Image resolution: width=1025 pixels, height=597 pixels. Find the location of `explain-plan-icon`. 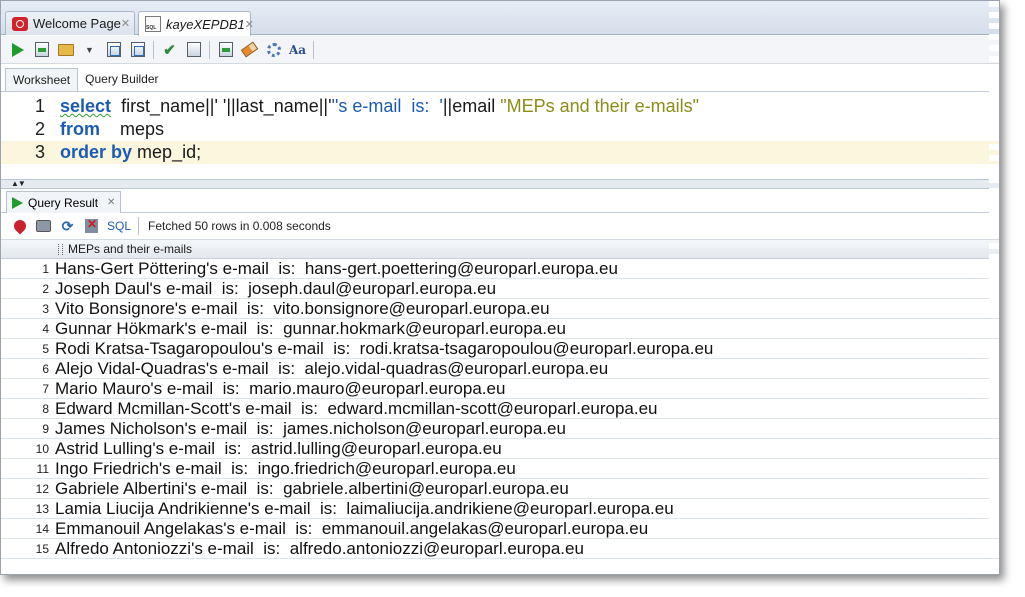

explain-plan-icon is located at coordinates (113, 49).